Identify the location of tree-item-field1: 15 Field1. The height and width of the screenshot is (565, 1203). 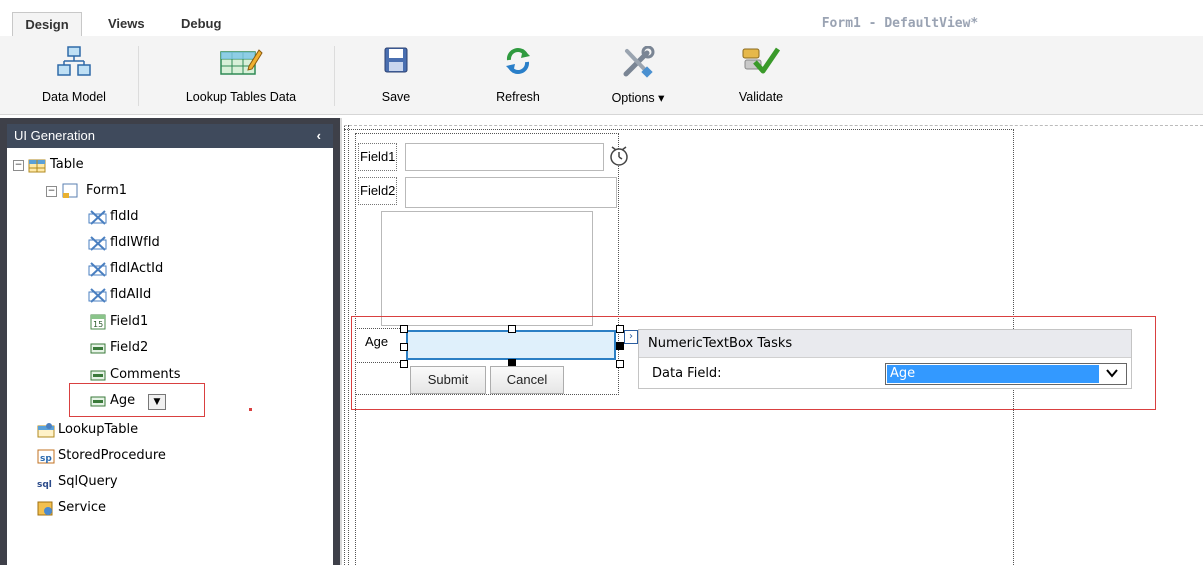
(110, 322).